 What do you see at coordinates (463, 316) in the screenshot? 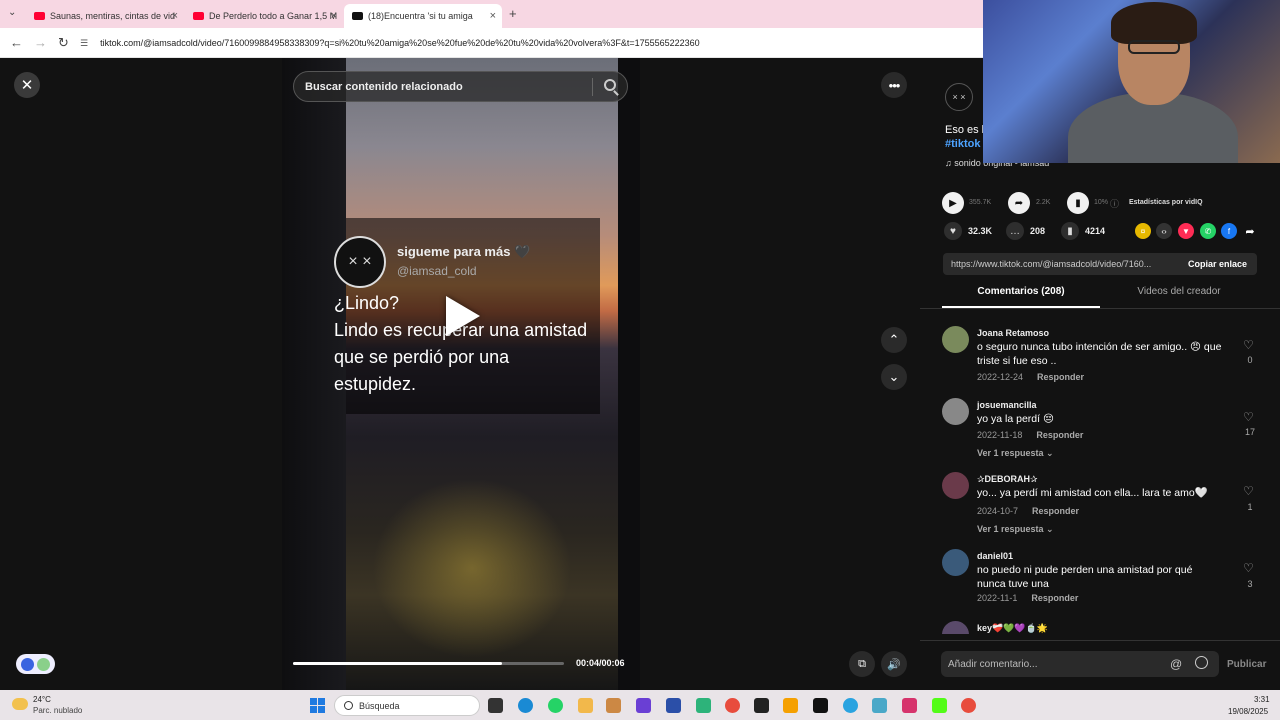
I see `play-icon` at bounding box center [463, 316].